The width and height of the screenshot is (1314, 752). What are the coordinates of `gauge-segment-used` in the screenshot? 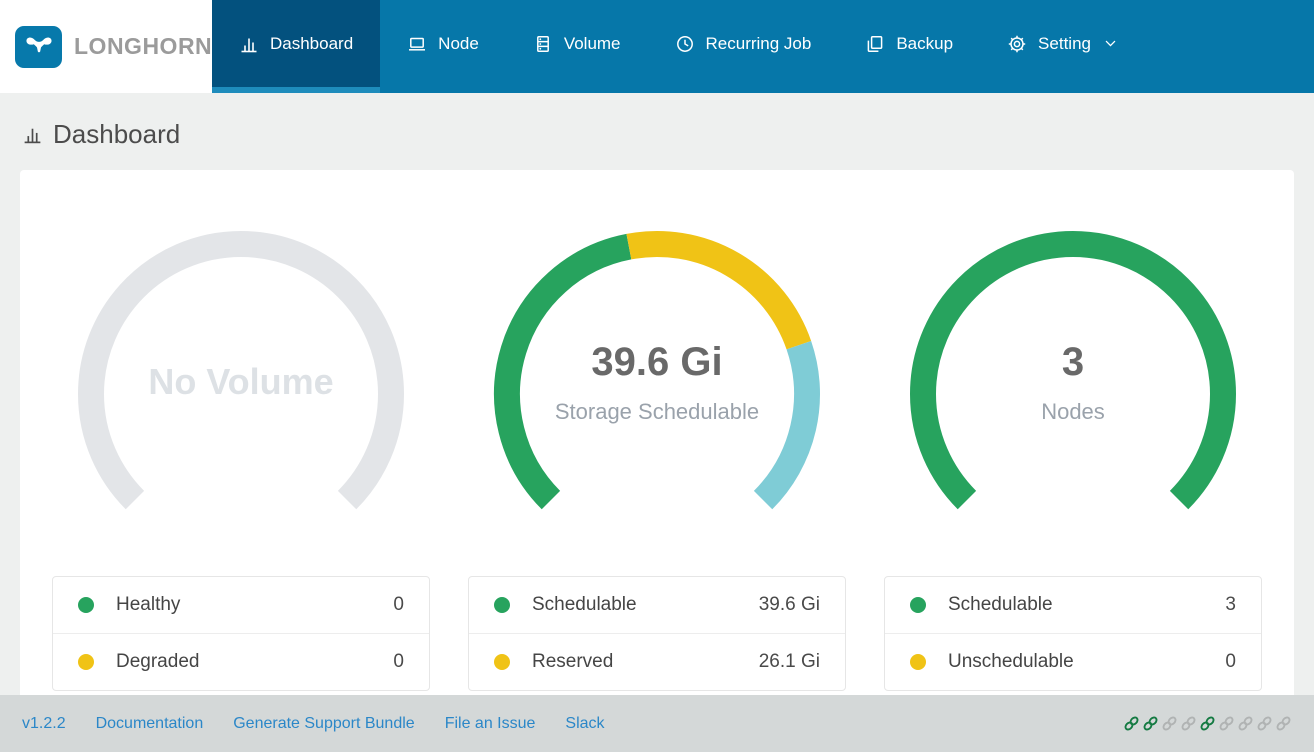 It's located at (786, 425).